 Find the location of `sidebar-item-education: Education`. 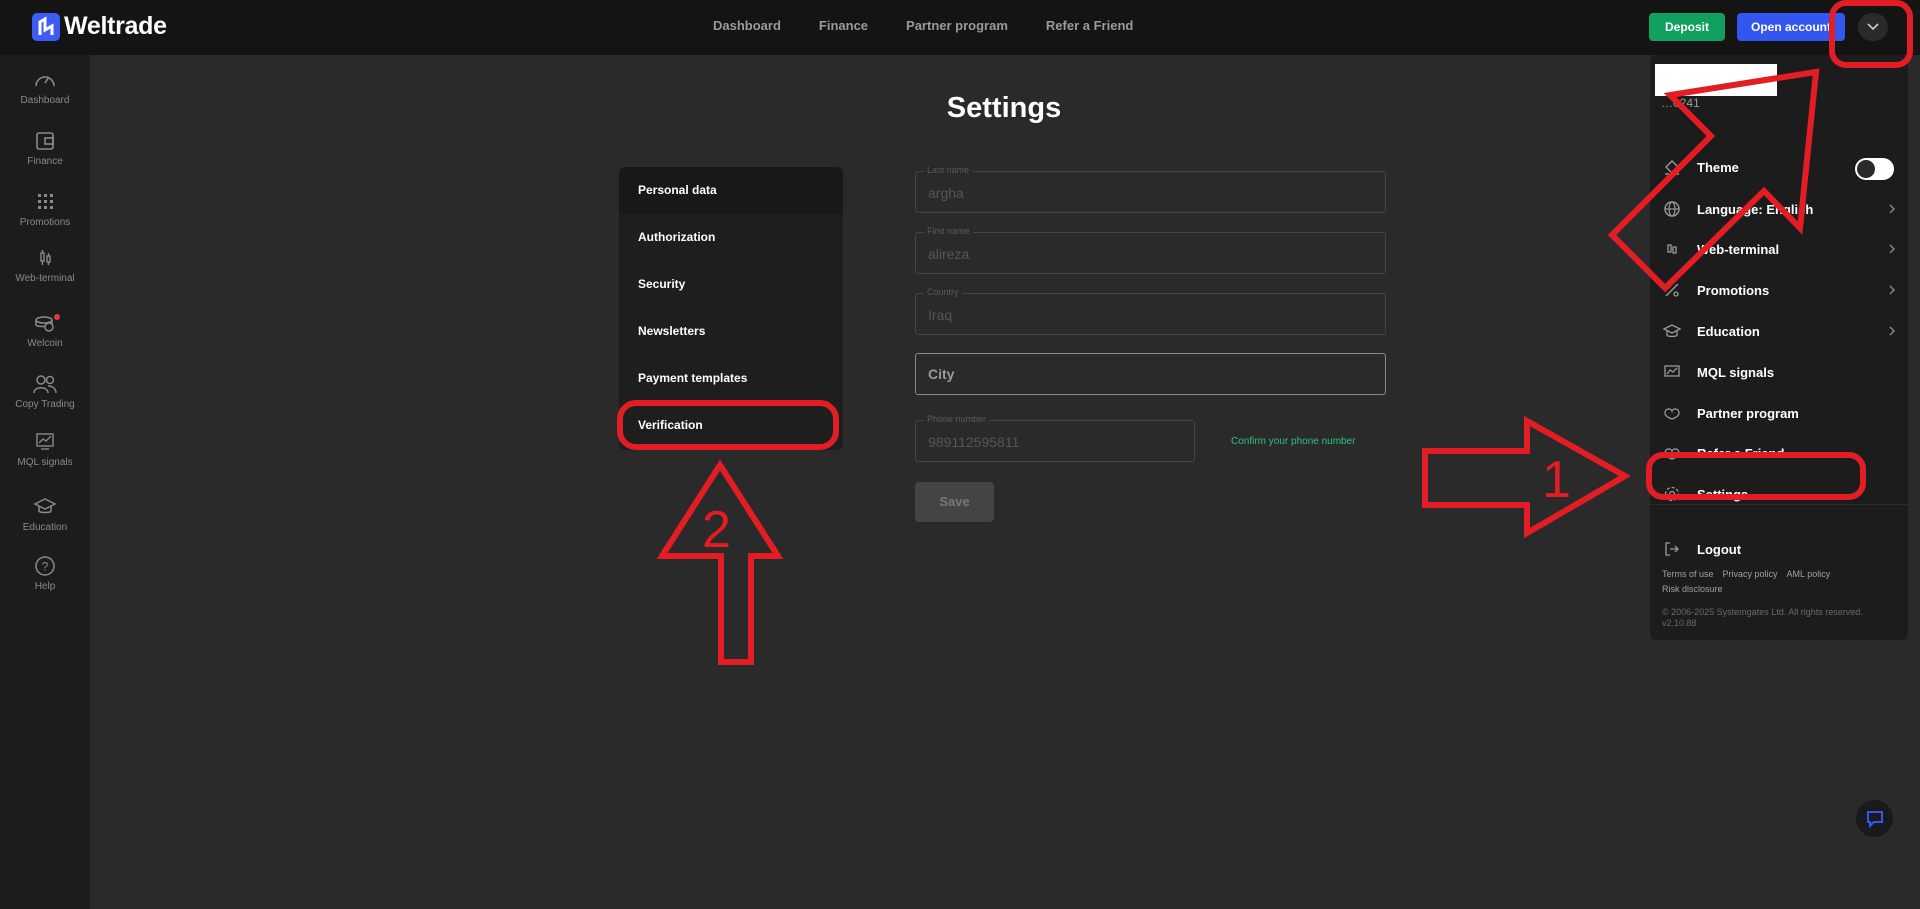

sidebar-item-education: Education is located at coordinates (45, 514).